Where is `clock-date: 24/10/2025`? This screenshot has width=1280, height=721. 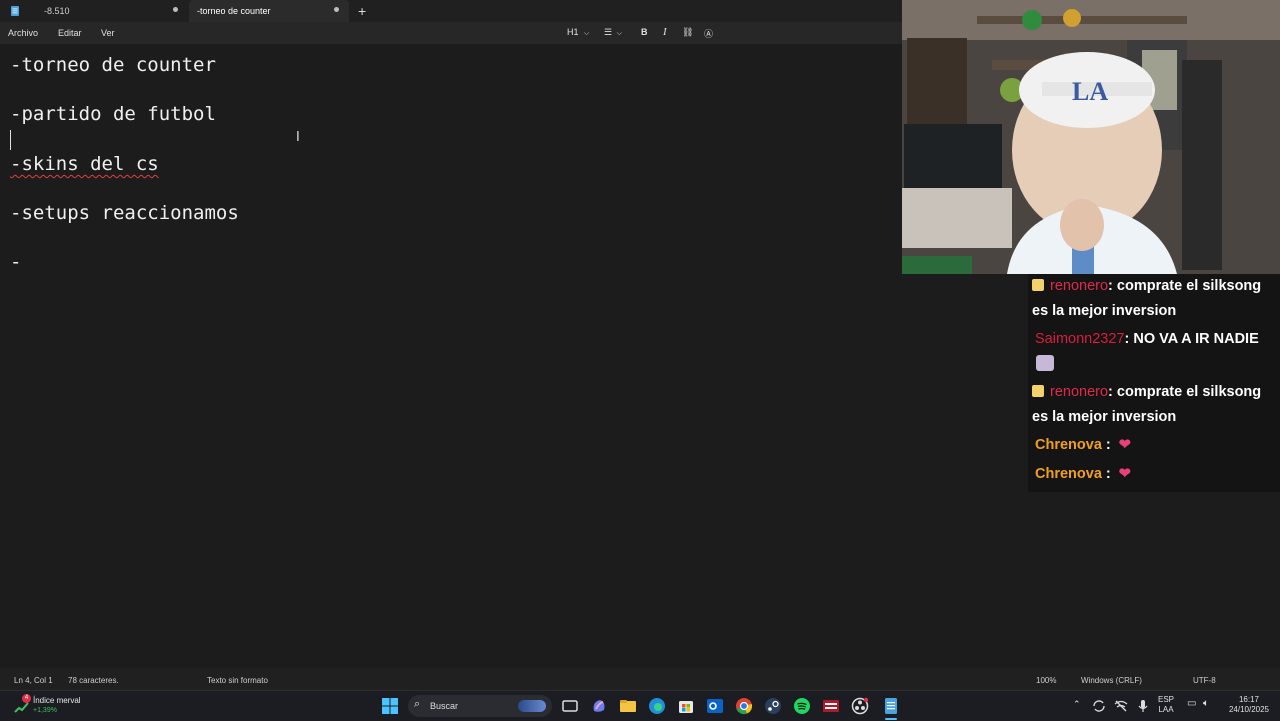 clock-date: 24/10/2025 is located at coordinates (1249, 709).